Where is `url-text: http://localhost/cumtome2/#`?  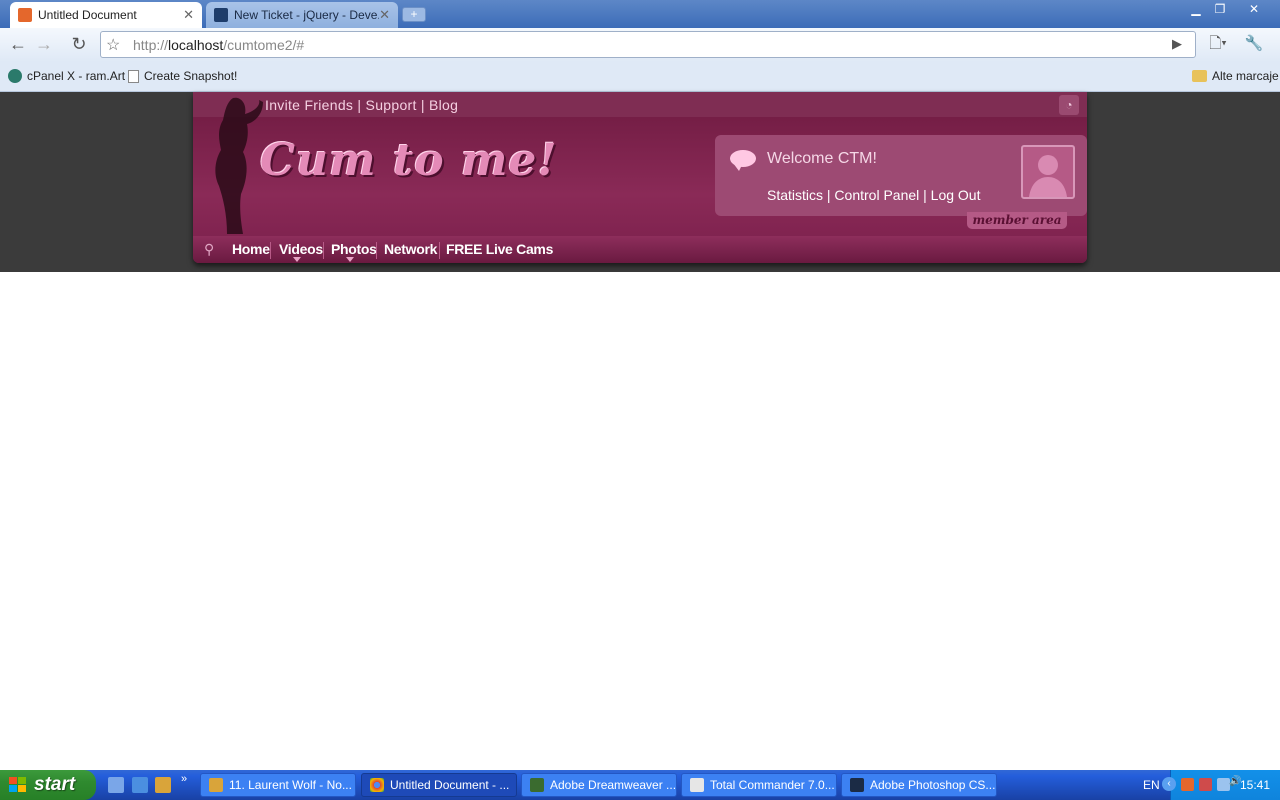 url-text: http://localhost/cumtome2/# is located at coordinates (218, 45).